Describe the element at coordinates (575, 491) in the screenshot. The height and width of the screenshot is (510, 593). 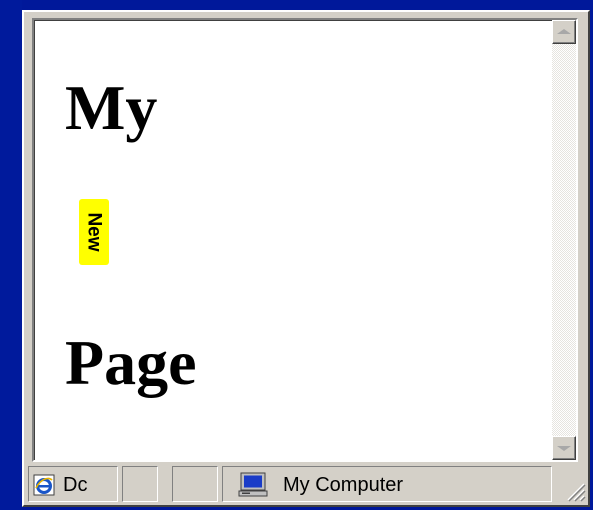
I see `resize-grip-icon` at that location.